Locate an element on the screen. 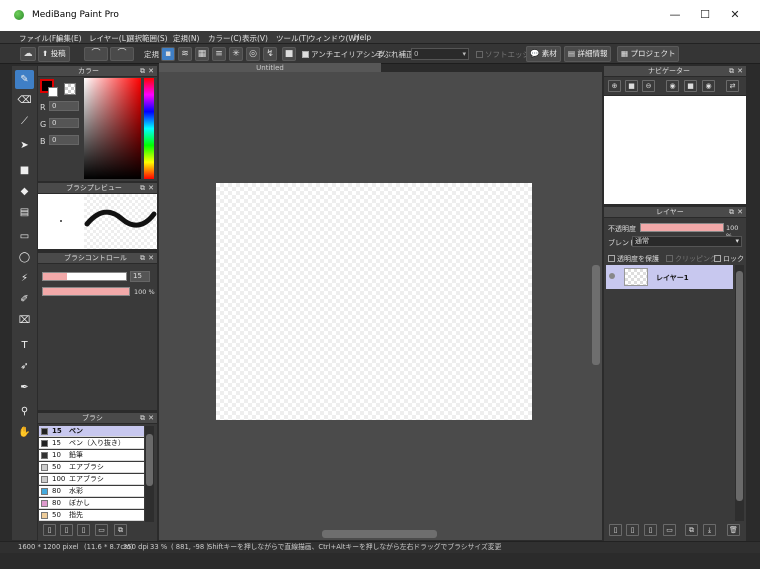 This screenshot has height=569, width=760. navigator-preview is located at coordinates (675, 150).